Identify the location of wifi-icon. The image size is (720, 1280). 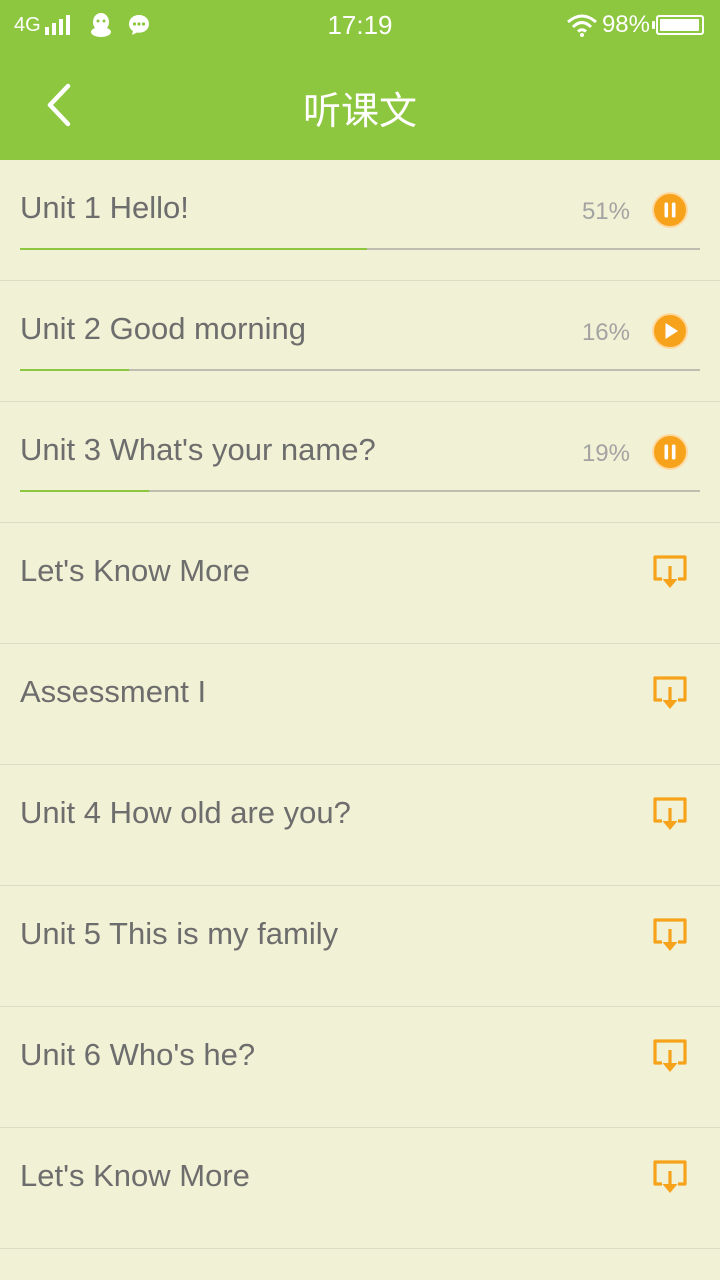
(581, 25).